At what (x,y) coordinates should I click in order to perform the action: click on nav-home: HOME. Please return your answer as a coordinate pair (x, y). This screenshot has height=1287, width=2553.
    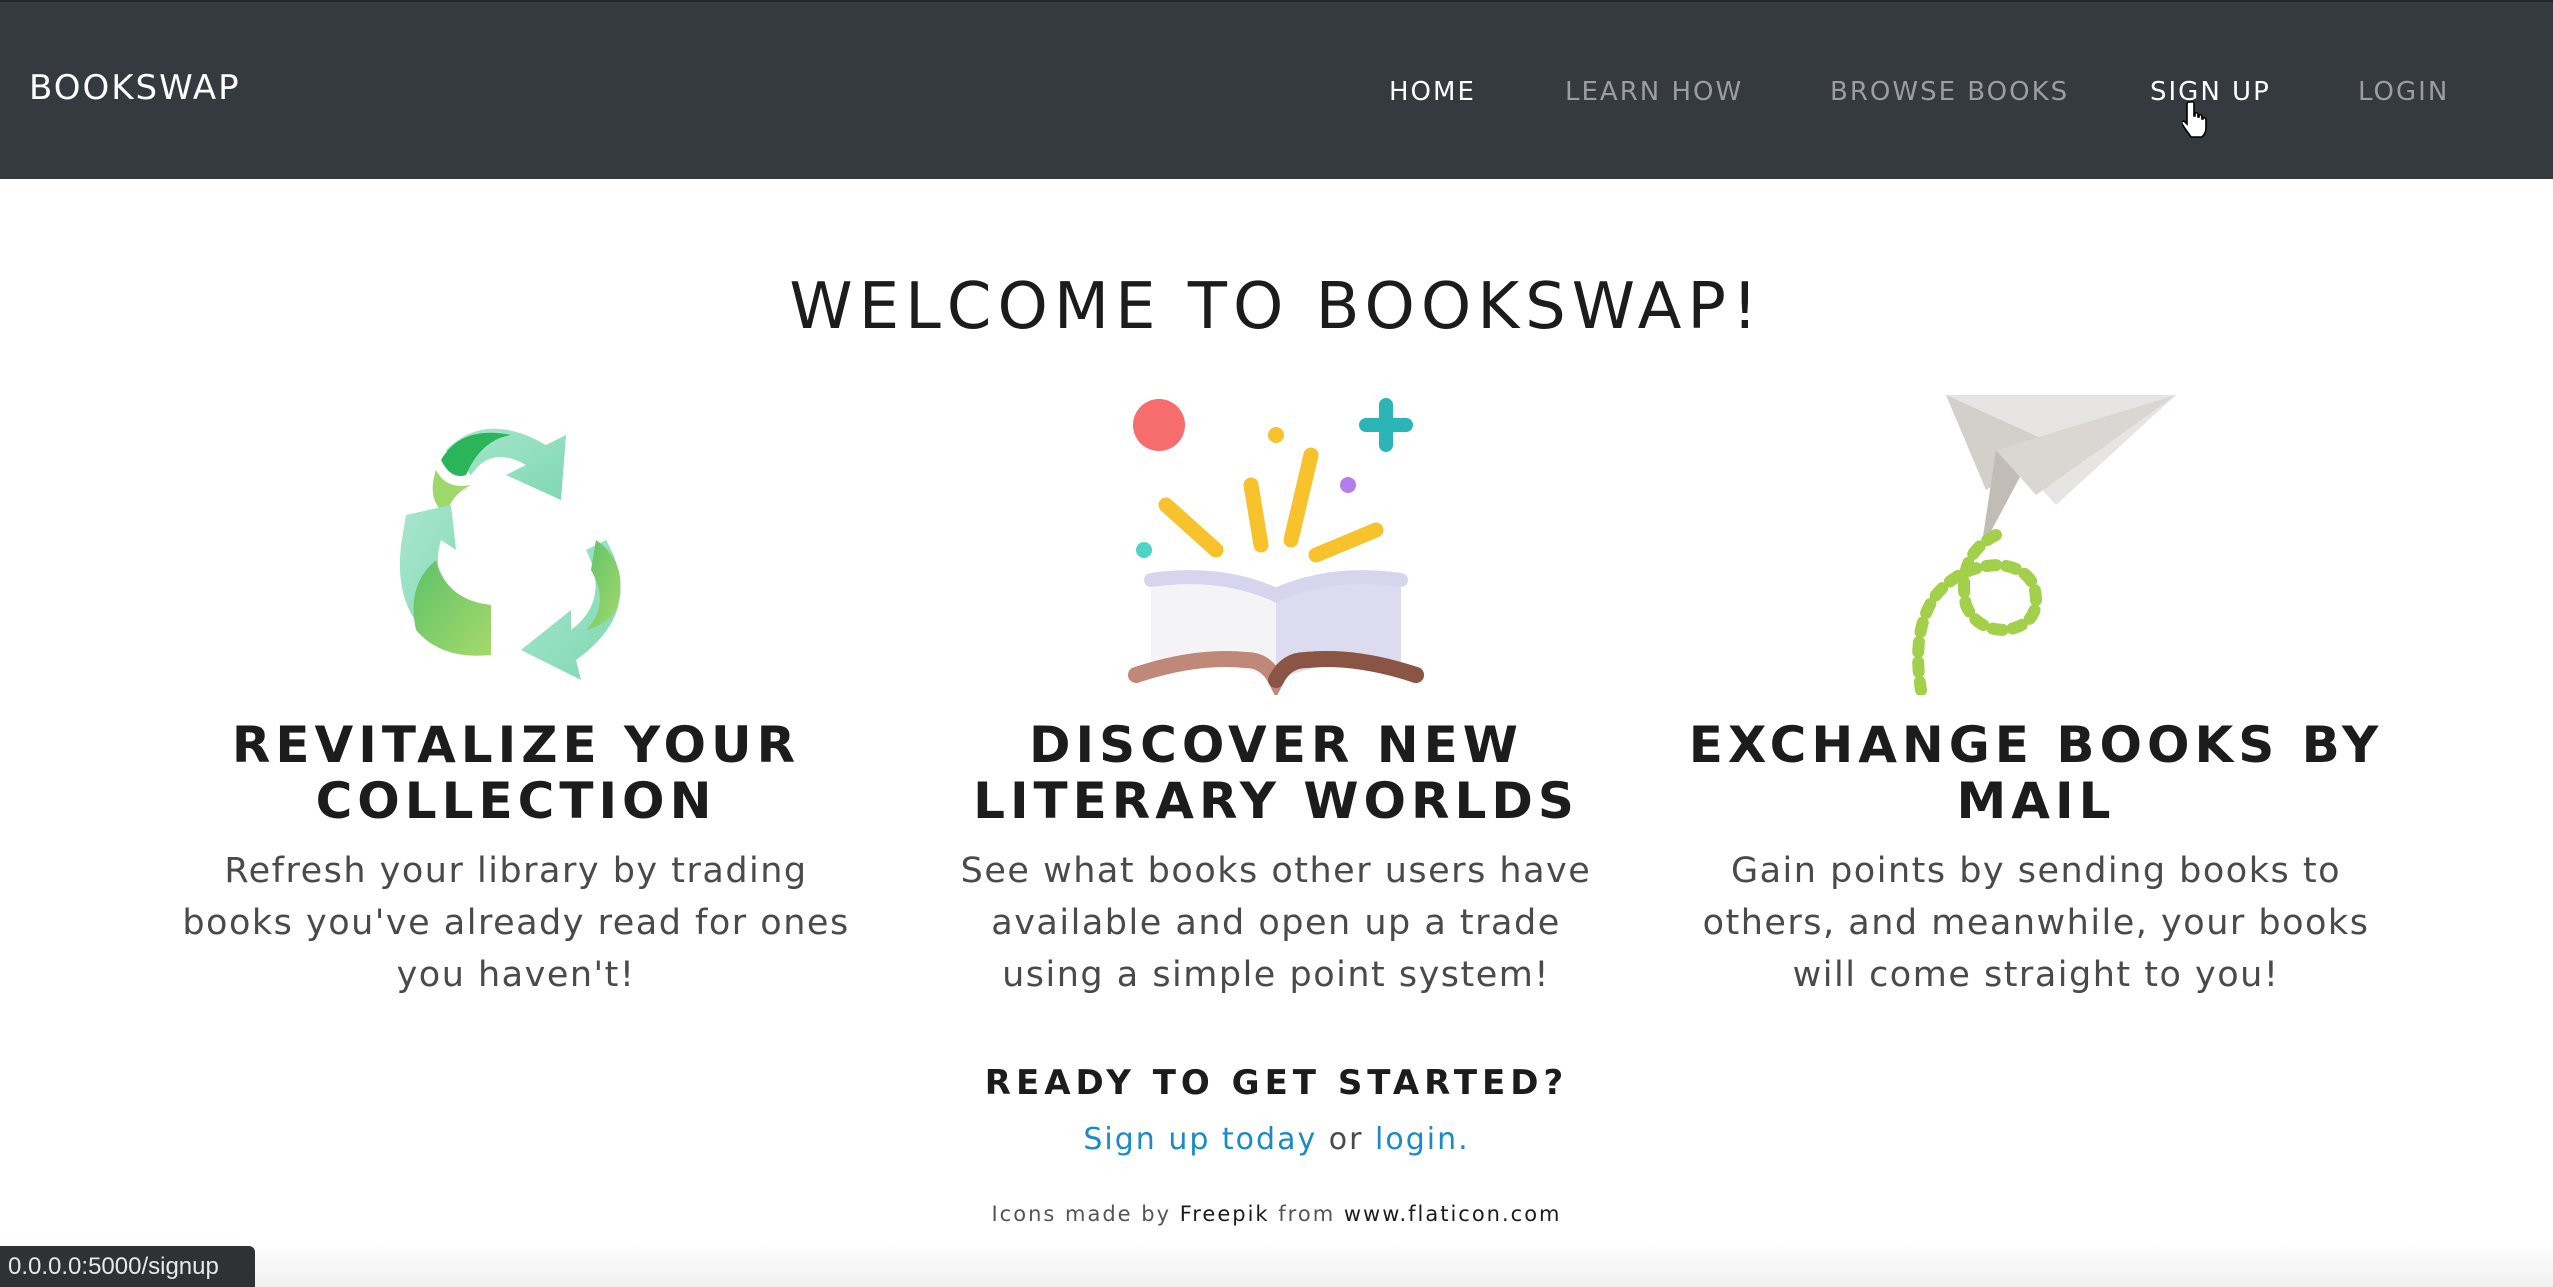
    Looking at the image, I should click on (1432, 92).